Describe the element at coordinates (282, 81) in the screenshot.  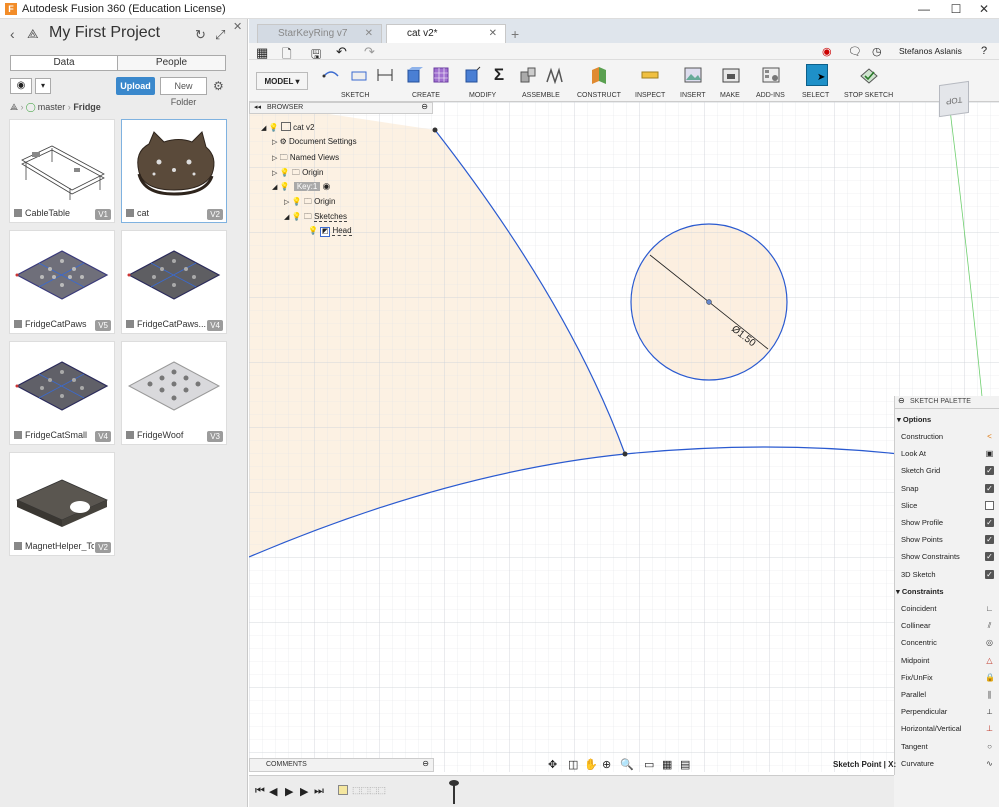
I see `workspace-switcher: MODEL ▾` at that location.